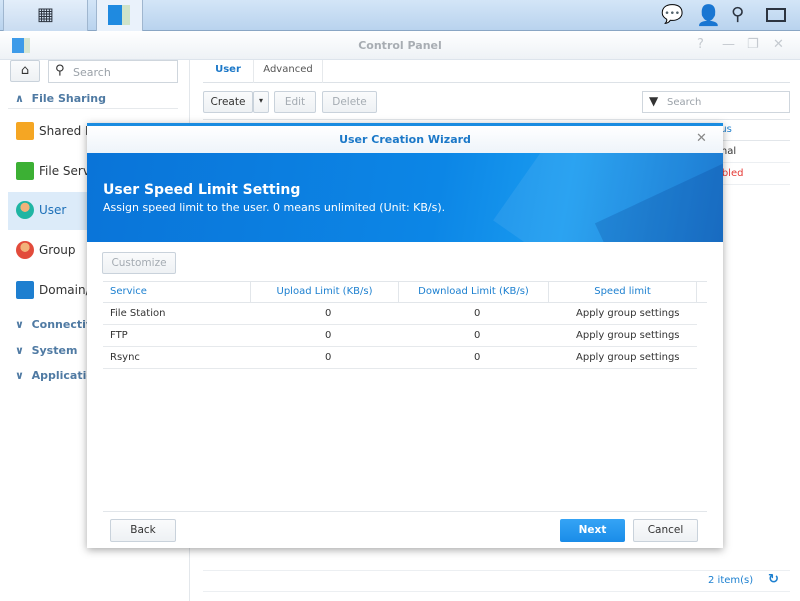 The width and height of the screenshot is (800, 601). I want to click on column-header-service: Service, so click(177, 292).